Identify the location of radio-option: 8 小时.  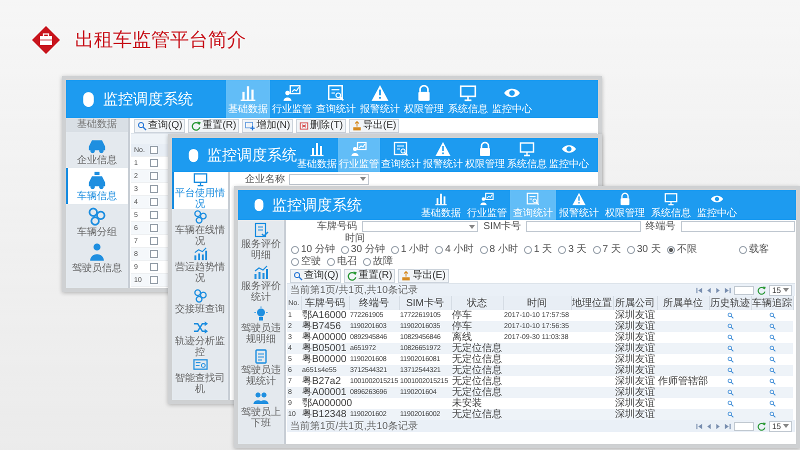
(499, 250).